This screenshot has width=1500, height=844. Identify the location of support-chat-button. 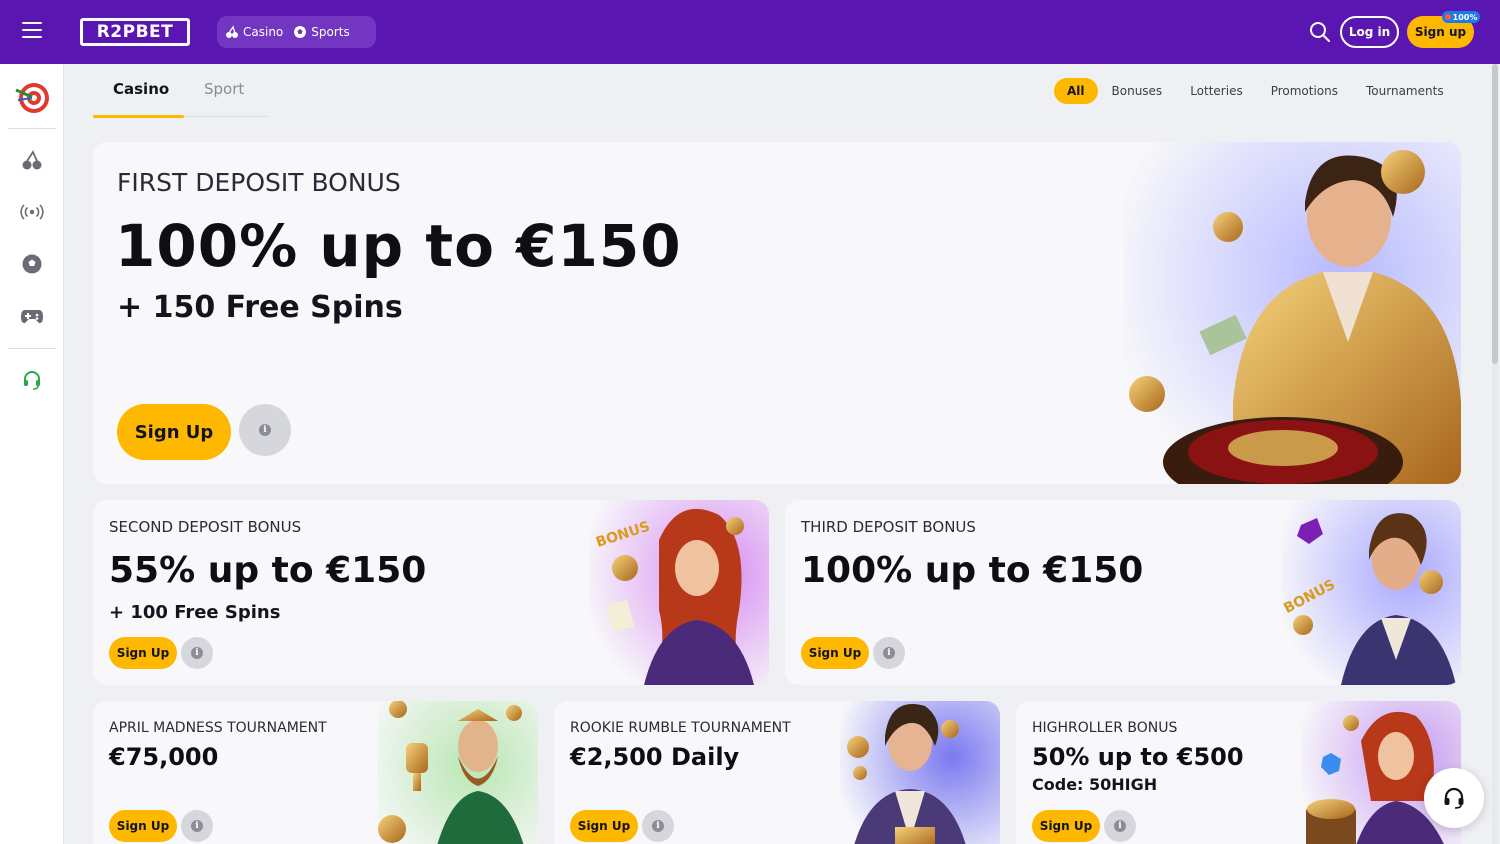
(1454, 798).